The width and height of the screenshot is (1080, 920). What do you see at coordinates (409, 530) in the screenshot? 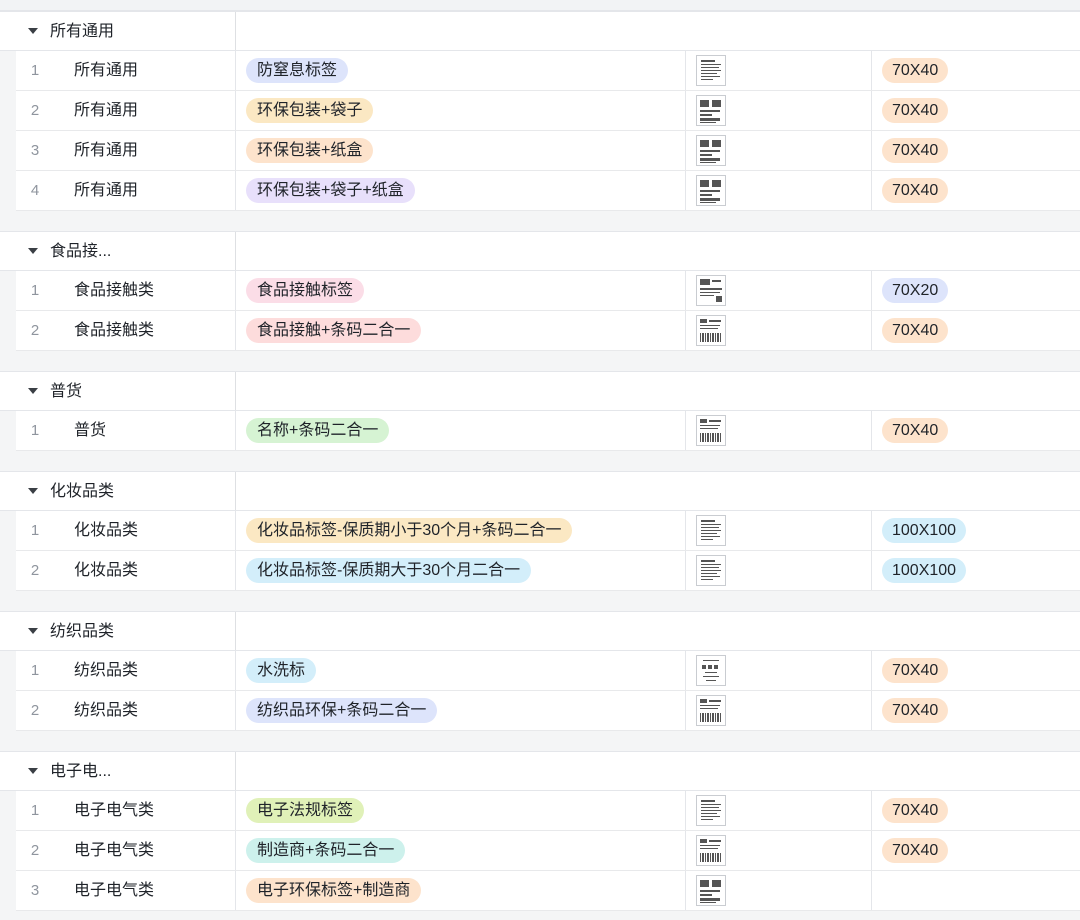
I see `label-name-tag: 化妆品标签-保质期小于30个月+条码二合一` at bounding box center [409, 530].